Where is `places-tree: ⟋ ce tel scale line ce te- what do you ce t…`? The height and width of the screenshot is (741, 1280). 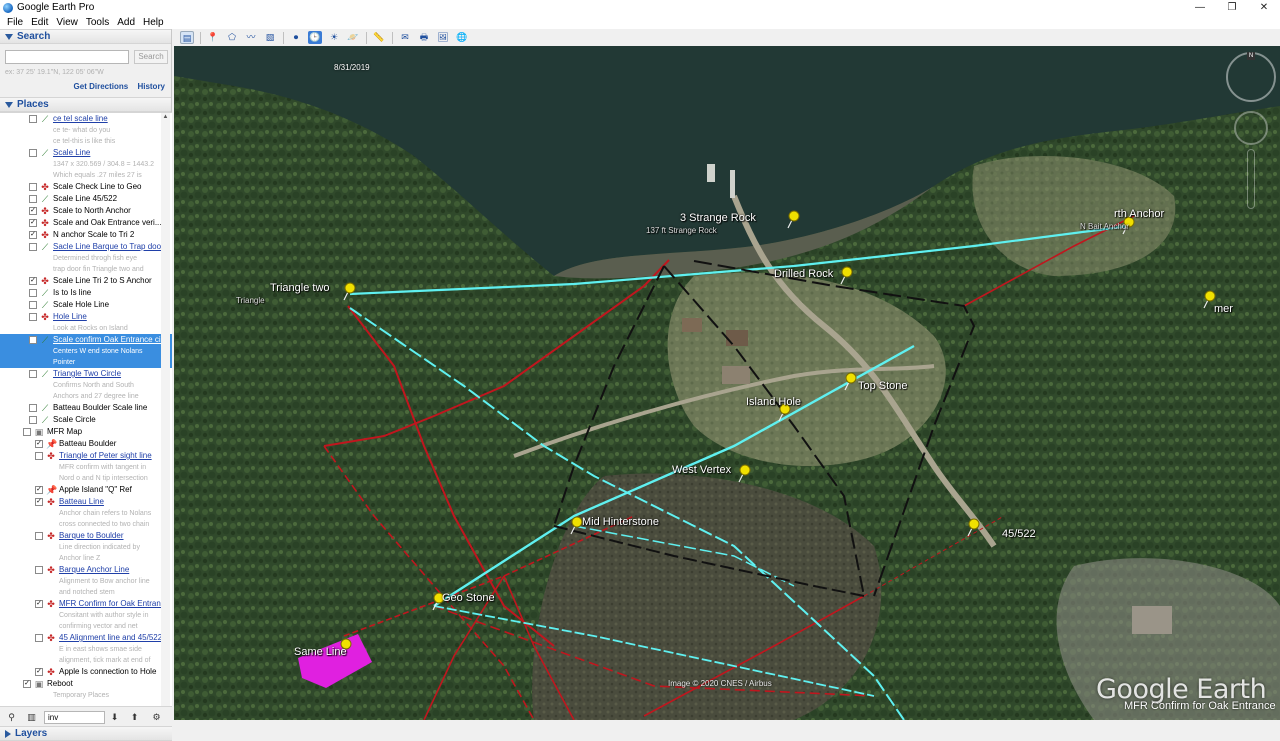
places-tree: ⟋ ce tel scale line ce te- what do you ce t… is located at coordinates (86, 409).